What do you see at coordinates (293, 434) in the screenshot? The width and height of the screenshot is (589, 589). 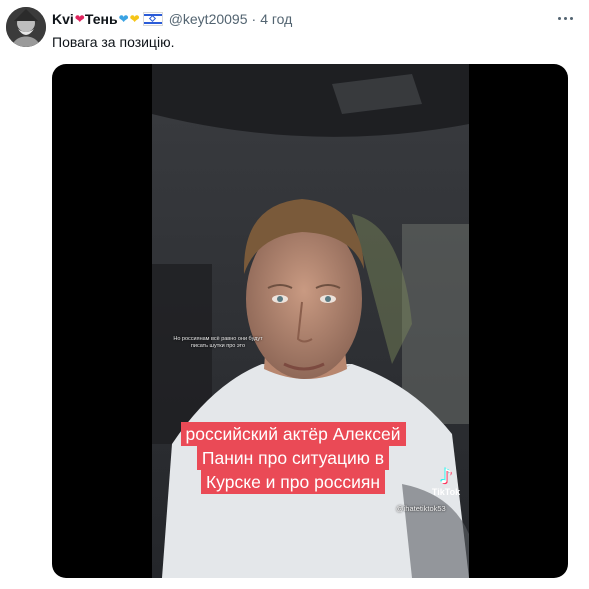 I see `caption-line: российский актёр Алексей` at bounding box center [293, 434].